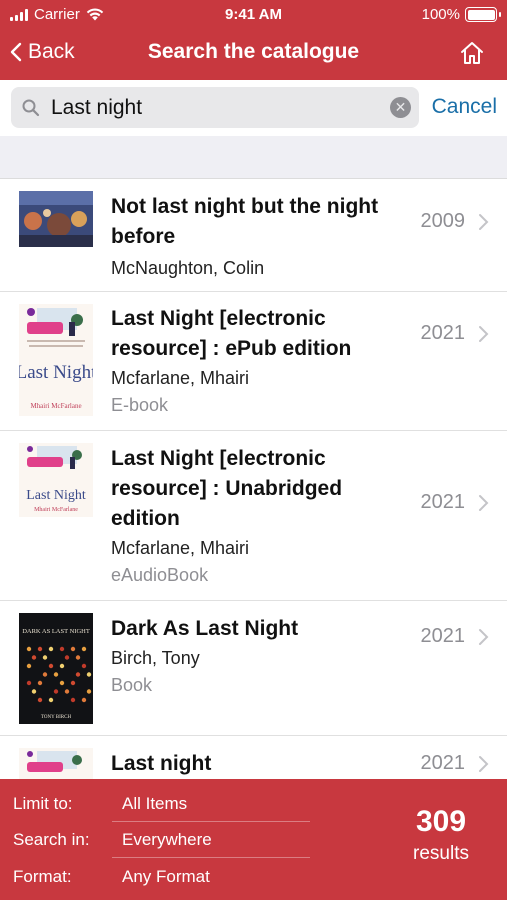 The height and width of the screenshot is (900, 507). What do you see at coordinates (188, 268) in the screenshot?
I see `result-author: McNaughton, Colin` at bounding box center [188, 268].